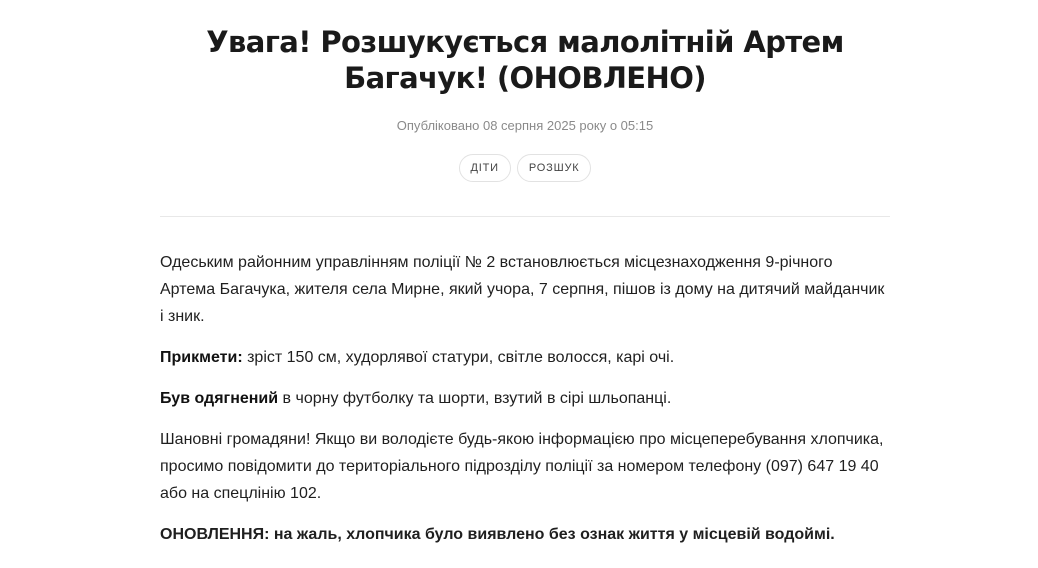 The height and width of the screenshot is (568, 1038). What do you see at coordinates (215, 534) in the screenshot?
I see `update-label: ОНОВЛЕННЯ:` at bounding box center [215, 534].